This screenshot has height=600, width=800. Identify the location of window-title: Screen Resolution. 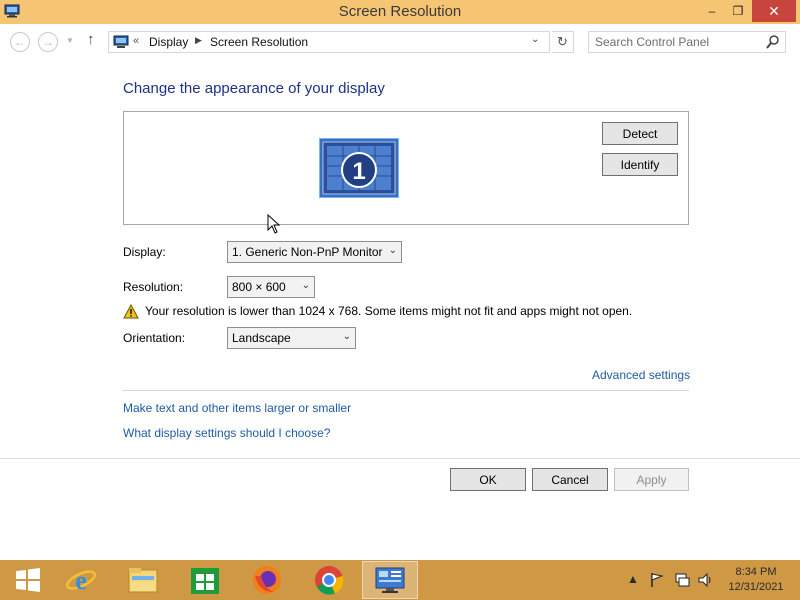
(400, 11).